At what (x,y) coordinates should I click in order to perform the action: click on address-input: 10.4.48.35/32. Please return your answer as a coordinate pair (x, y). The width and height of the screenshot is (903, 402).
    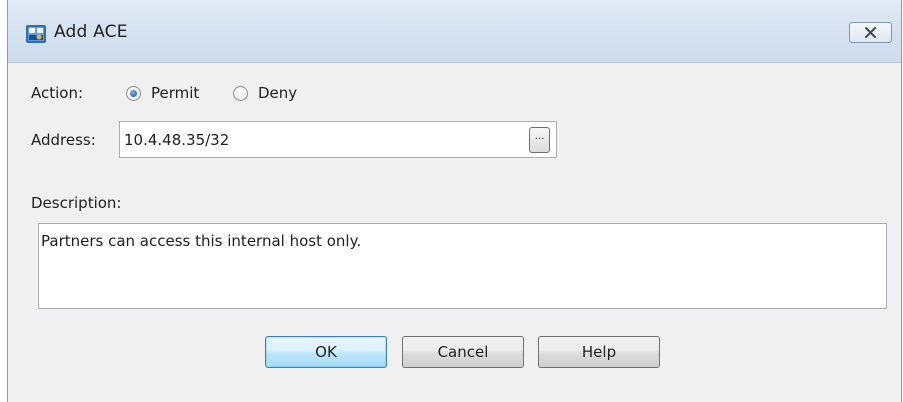
    Looking at the image, I should click on (338, 139).